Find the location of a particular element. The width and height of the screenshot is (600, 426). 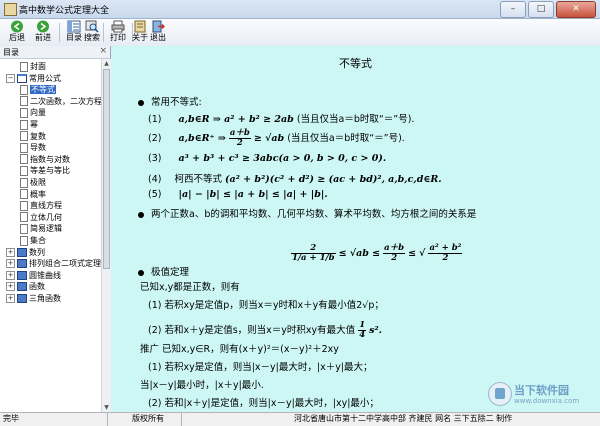

window-title: 高中数学公式定理大全 is located at coordinates (64, 11).